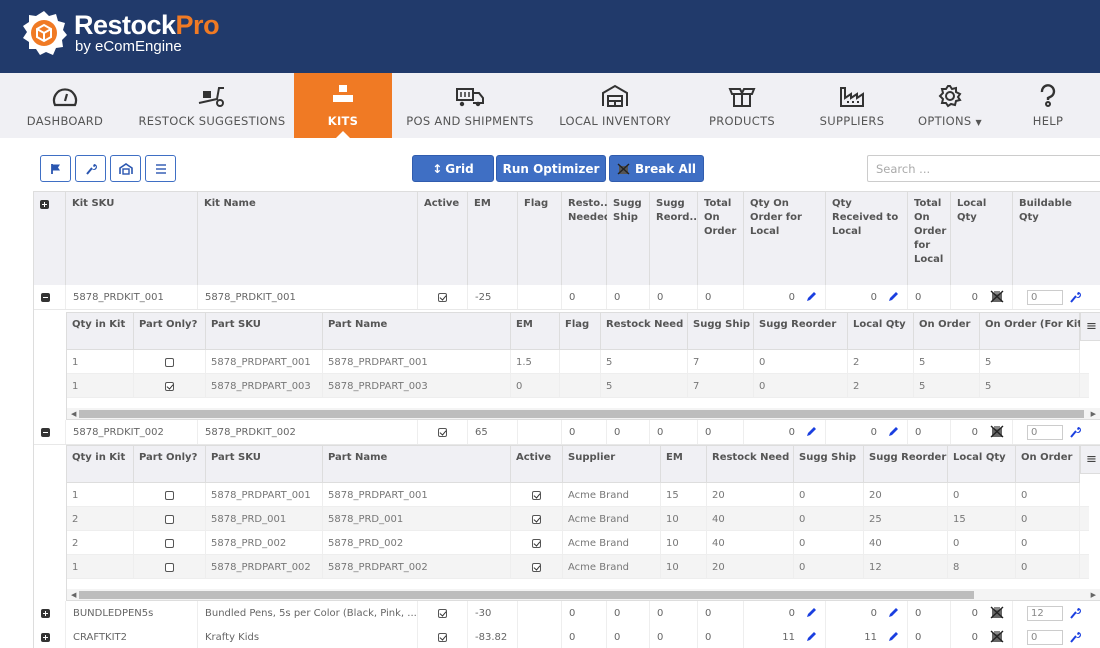 The image size is (1100, 648). I want to click on col-header: Total On Order for Local, so click(929, 238).